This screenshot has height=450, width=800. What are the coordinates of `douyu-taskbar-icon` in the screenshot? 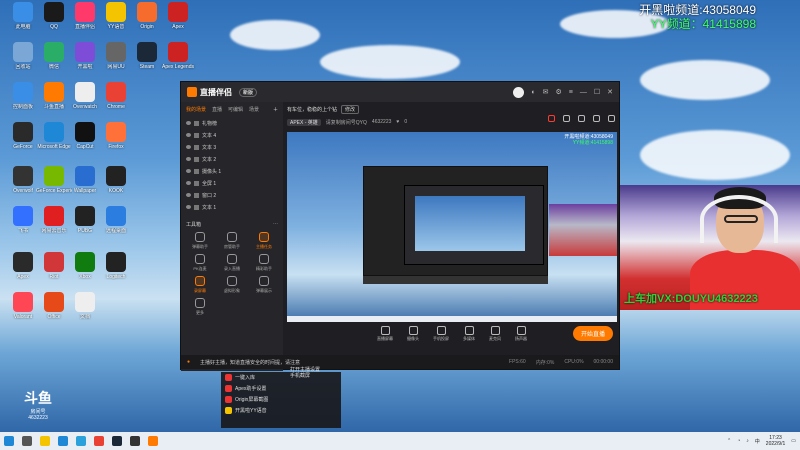 It's located at (153, 441).